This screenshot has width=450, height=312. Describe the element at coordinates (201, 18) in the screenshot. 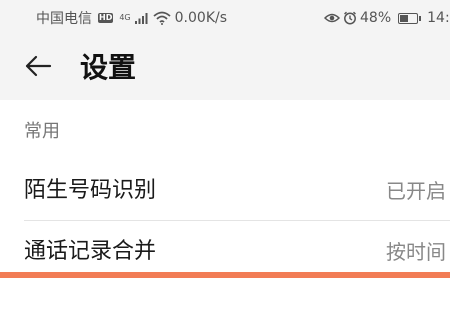

I see `network-speed: 0.00K/s` at that location.